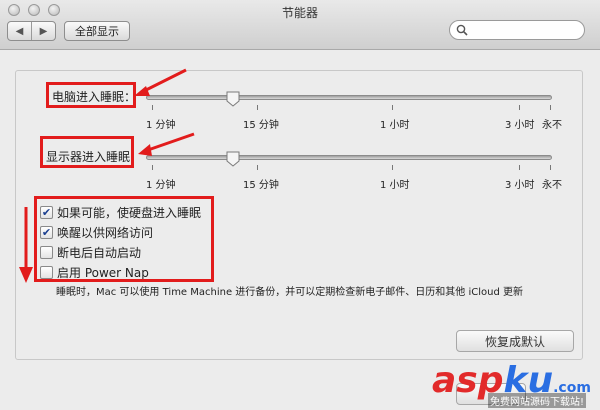 This screenshot has height=410, width=600. I want to click on computer-sleep-slider-thumb, so click(233, 99).